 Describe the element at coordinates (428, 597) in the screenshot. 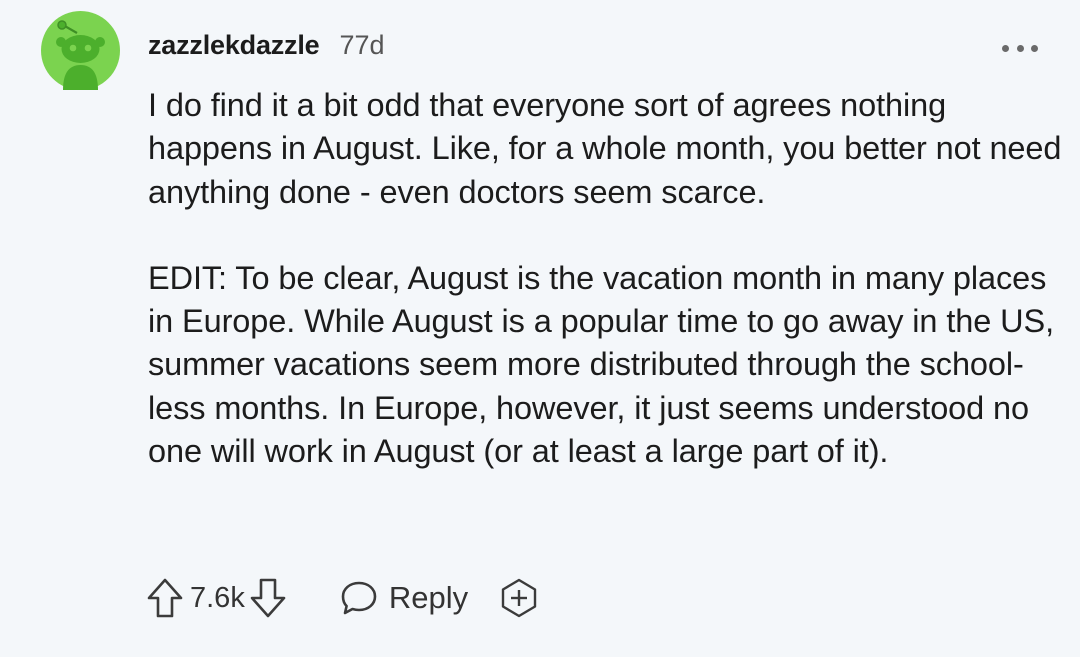

I see `reply-label: Reply` at that location.